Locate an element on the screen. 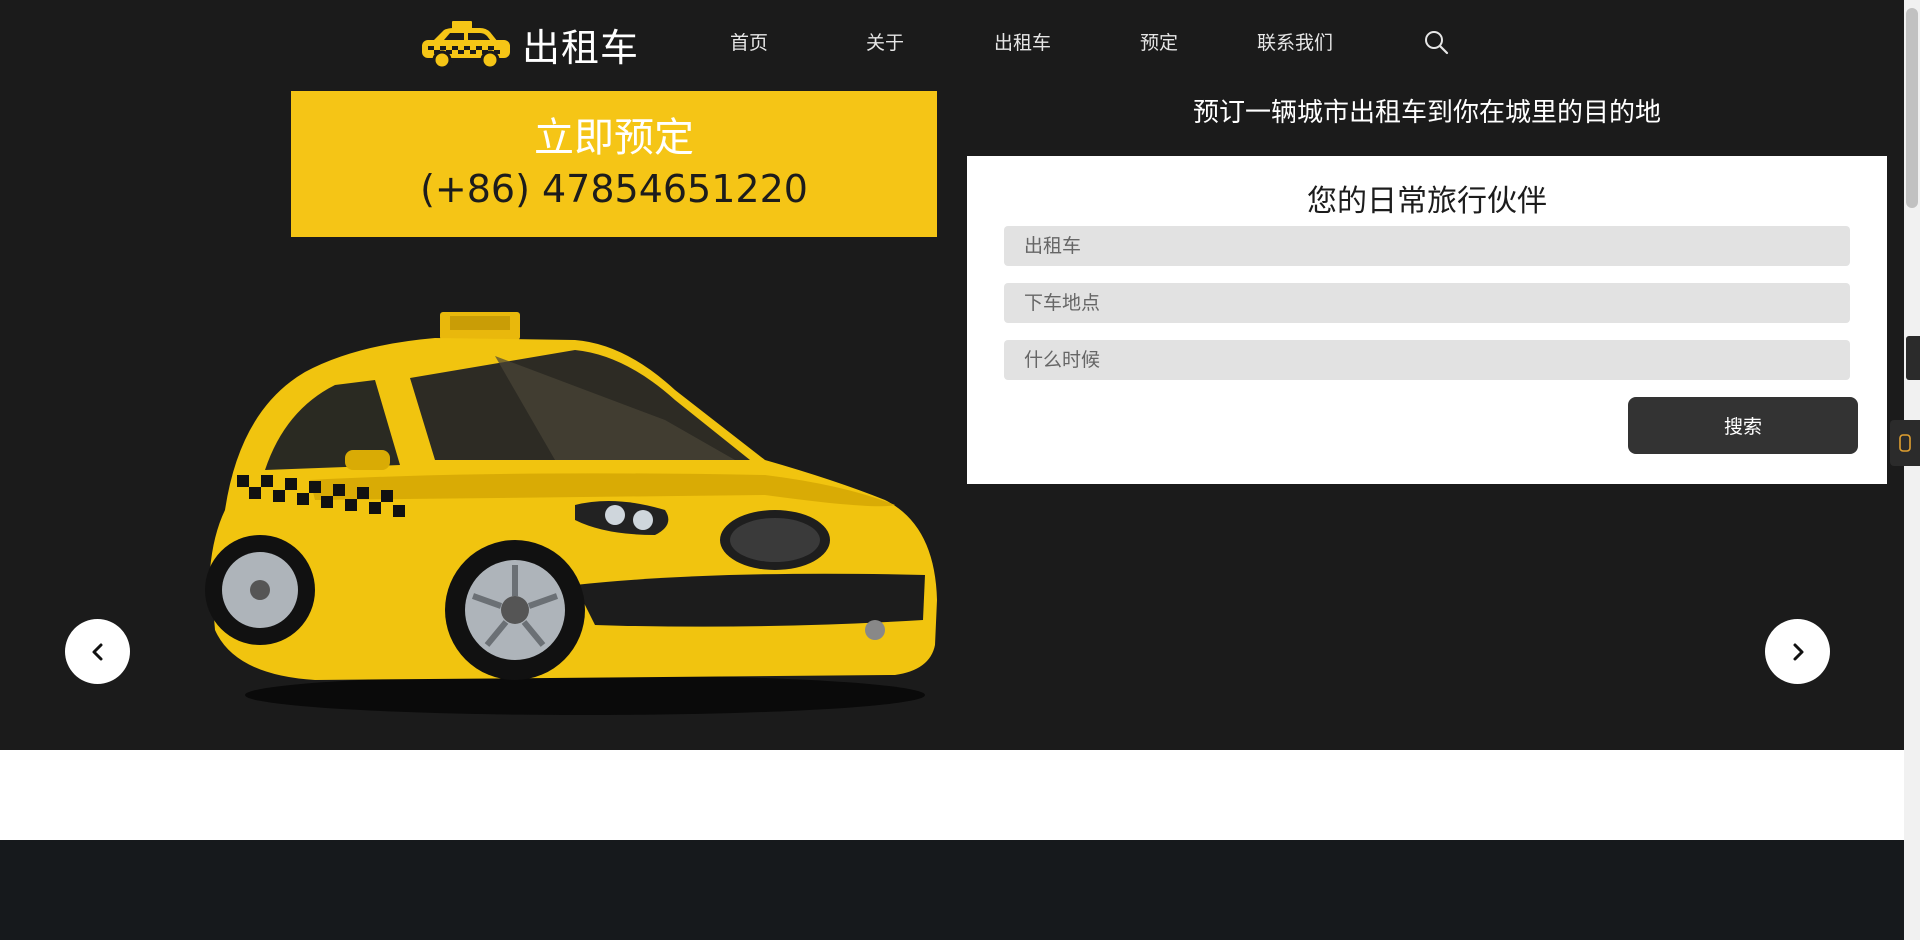  page-scrollbar is located at coordinates (1912, 470).